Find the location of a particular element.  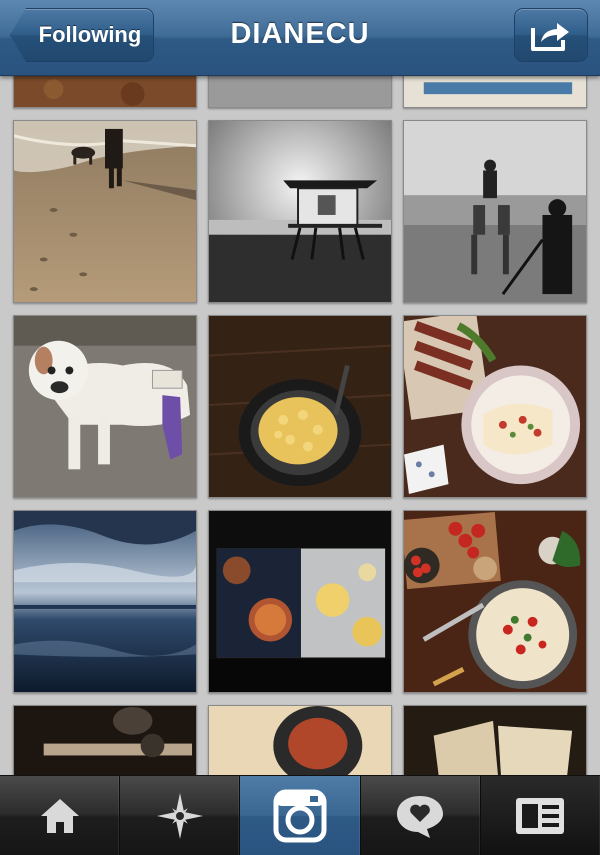

explore-star-icon is located at coordinates (179, 815).